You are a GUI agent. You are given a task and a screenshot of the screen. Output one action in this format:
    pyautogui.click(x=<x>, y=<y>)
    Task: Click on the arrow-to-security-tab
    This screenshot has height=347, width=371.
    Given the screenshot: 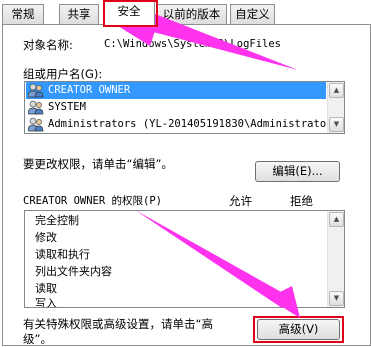 What is the action you would take?
    pyautogui.click(x=218, y=40)
    